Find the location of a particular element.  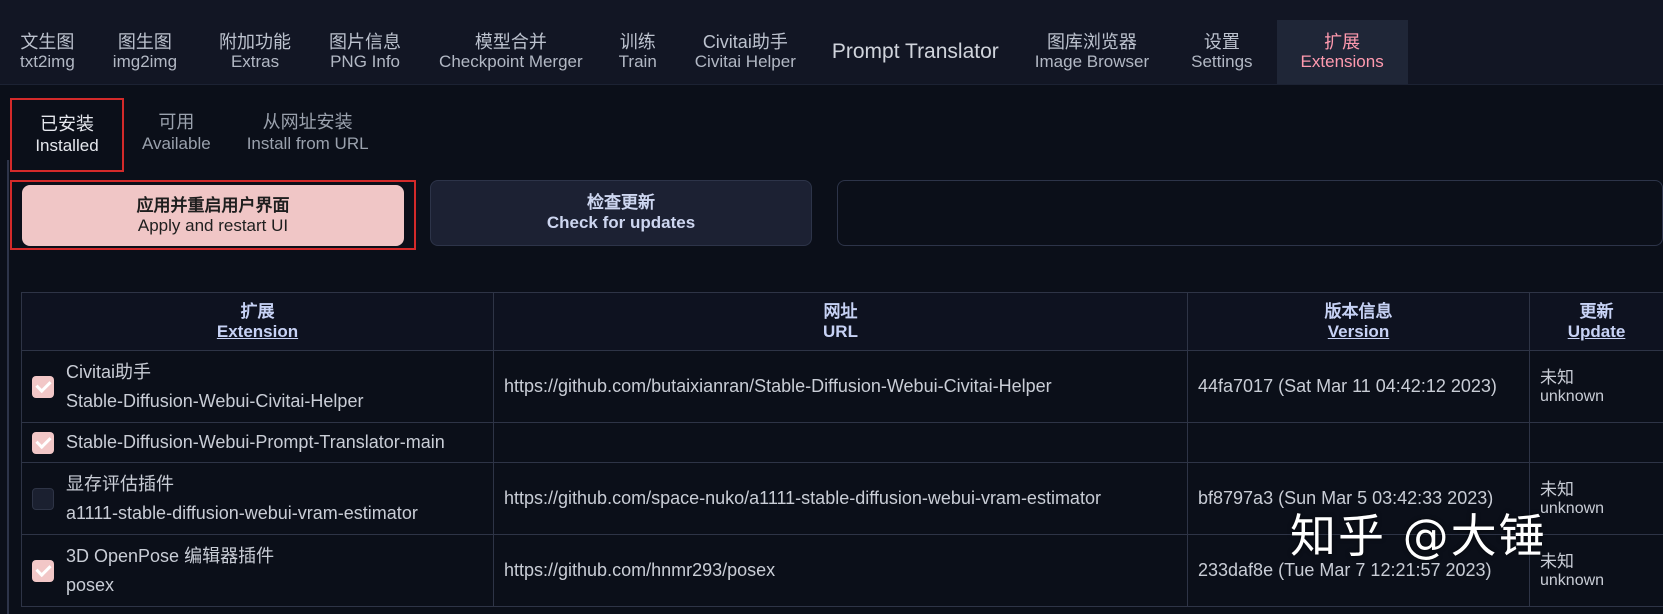

tab-label-en: Extensions is located at coordinates (1342, 61).